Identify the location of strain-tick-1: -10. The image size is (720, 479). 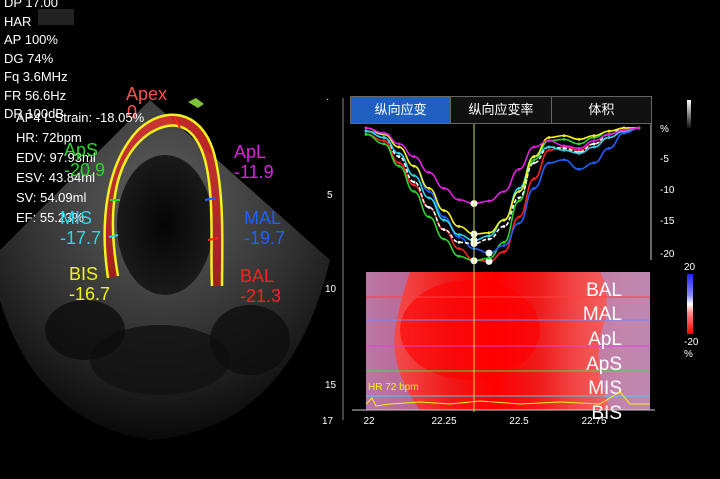
(667, 190).